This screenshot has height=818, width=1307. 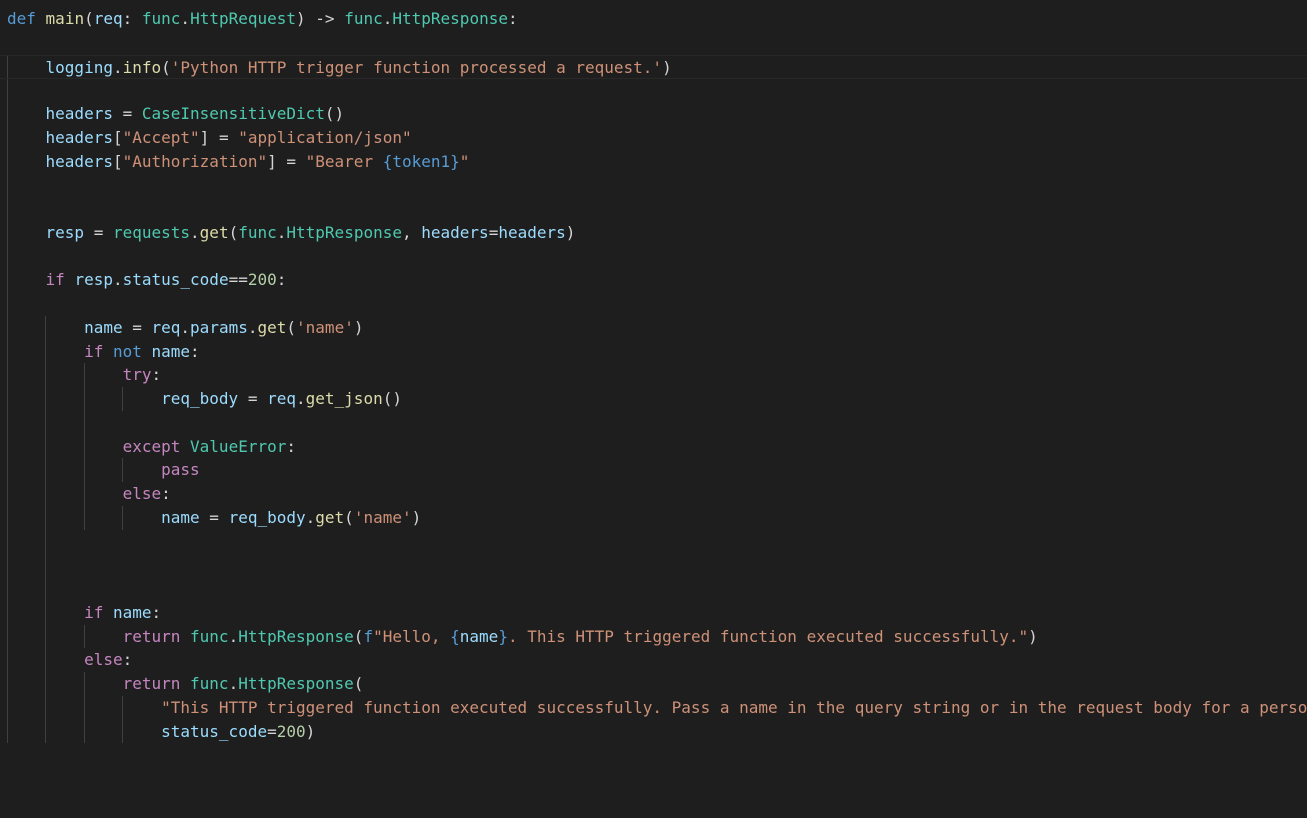 What do you see at coordinates (238, 446) in the screenshot?
I see `code-token: ValueError` at bounding box center [238, 446].